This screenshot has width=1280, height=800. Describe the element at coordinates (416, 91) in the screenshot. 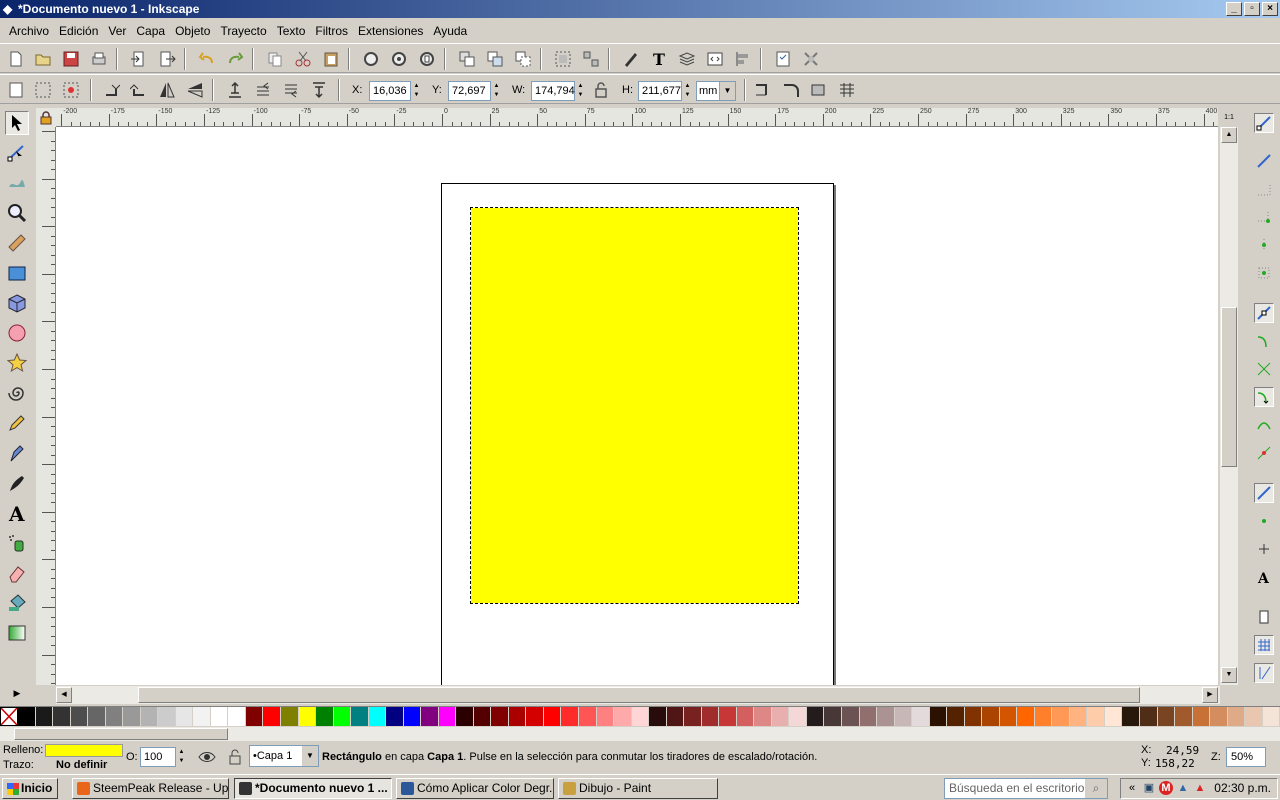

I see `x-spinner: ▲ ▼` at that location.